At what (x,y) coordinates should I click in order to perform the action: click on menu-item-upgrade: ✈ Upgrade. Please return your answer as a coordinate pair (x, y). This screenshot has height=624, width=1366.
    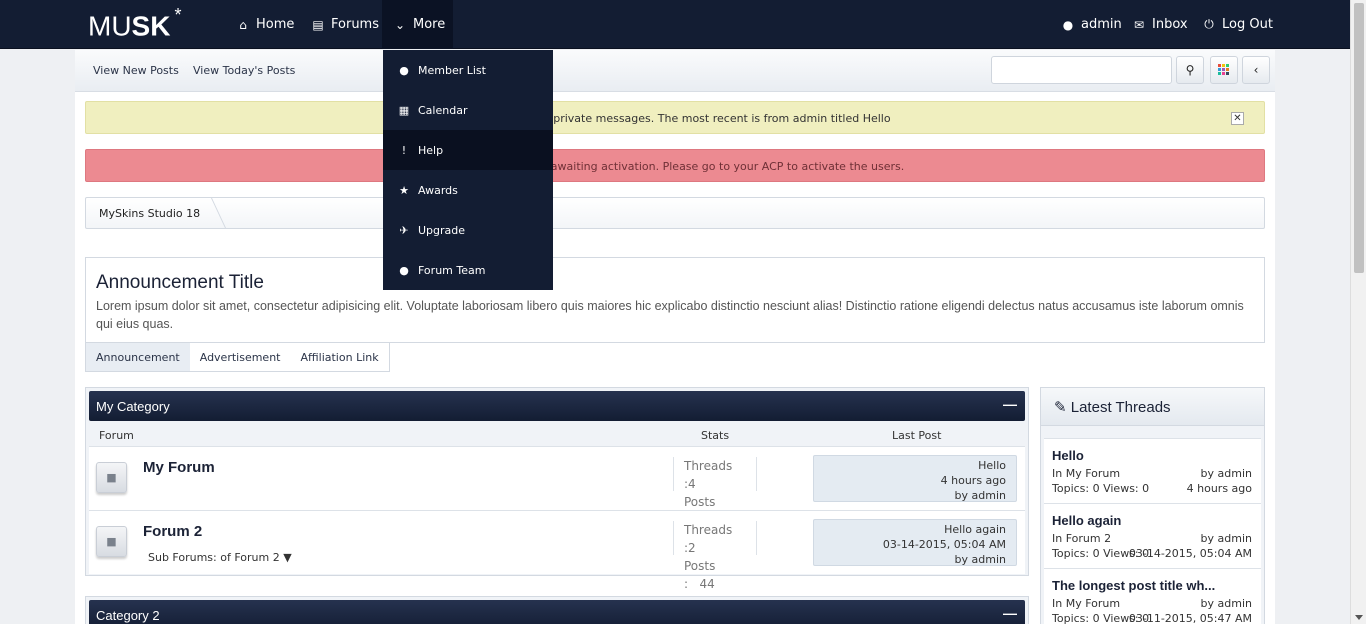
    Looking at the image, I should click on (468, 230).